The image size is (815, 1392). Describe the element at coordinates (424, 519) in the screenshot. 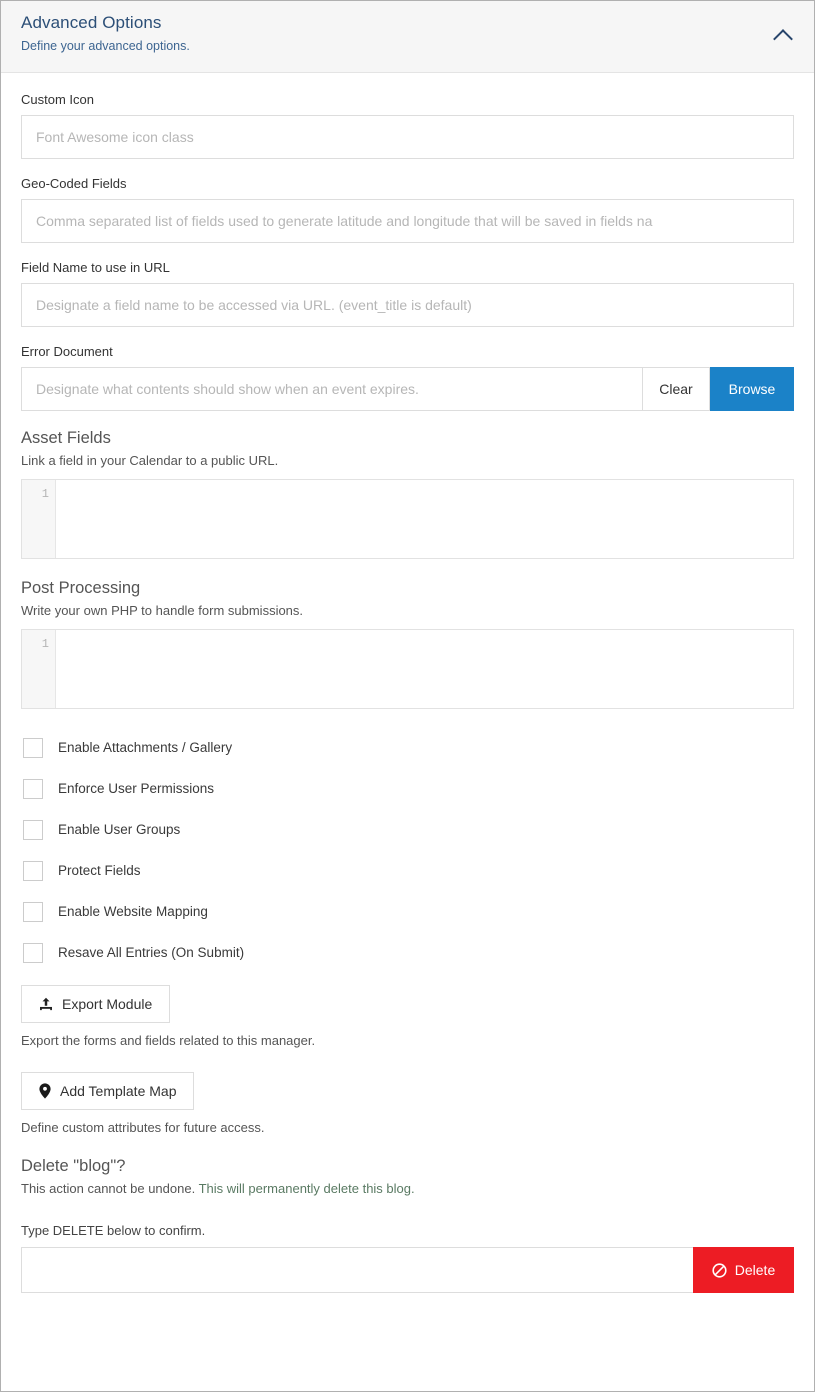

I see `asset-fields-code-area` at that location.